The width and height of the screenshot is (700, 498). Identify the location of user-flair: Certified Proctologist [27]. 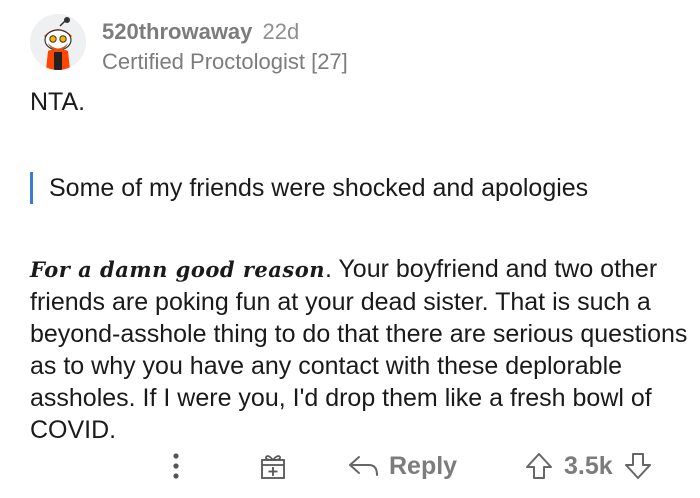
(225, 61).